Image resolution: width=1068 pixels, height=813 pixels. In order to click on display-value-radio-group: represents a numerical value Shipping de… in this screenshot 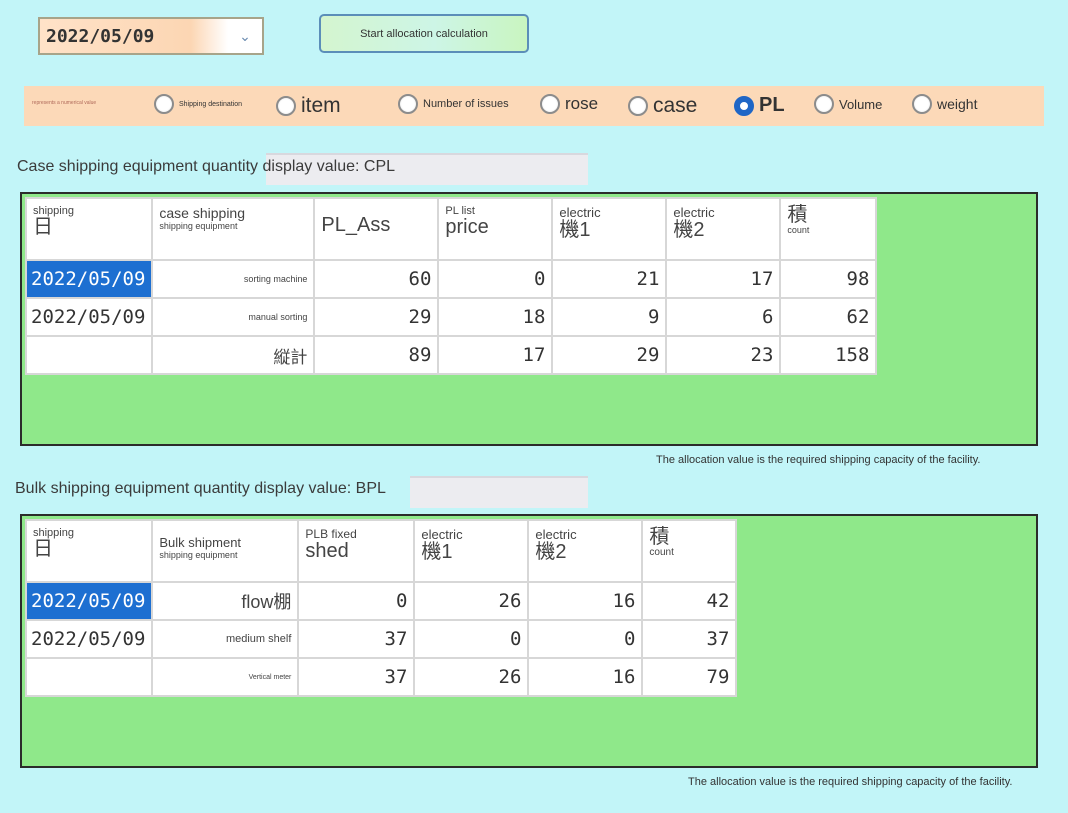, I will do `click(534, 106)`.